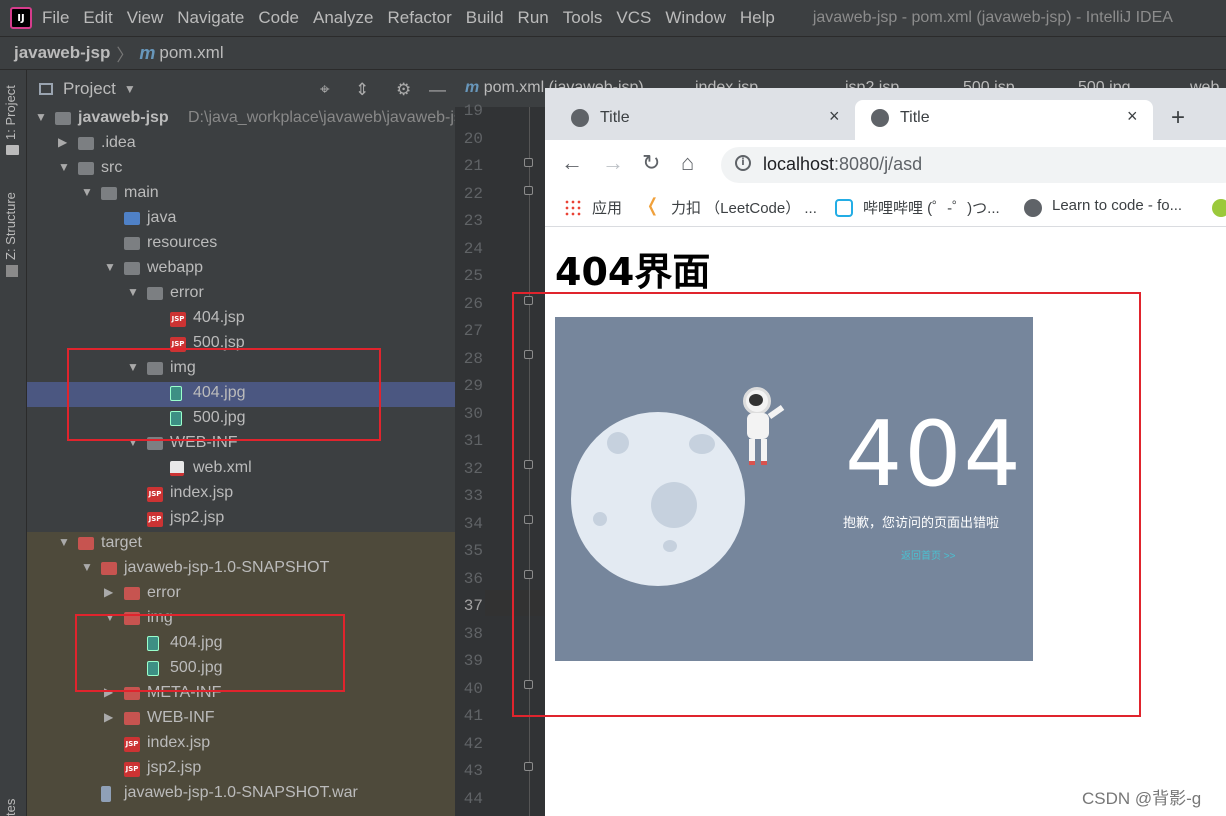 The height and width of the screenshot is (816, 1226). Describe the element at coordinates (613, 163) in the screenshot. I see `forward-arrow-icon: →` at that location.